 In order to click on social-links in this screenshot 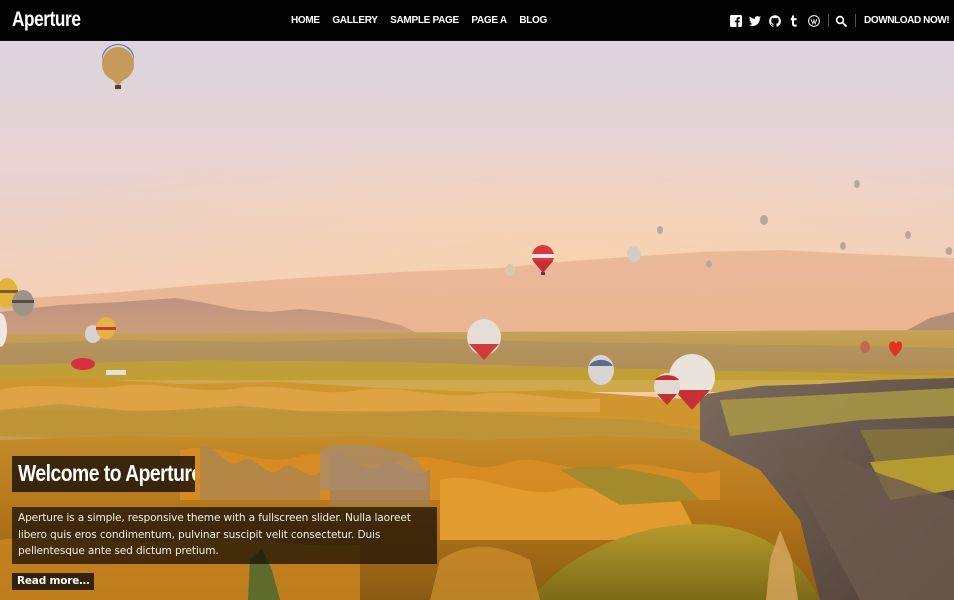, I will do `click(795, 20)`.